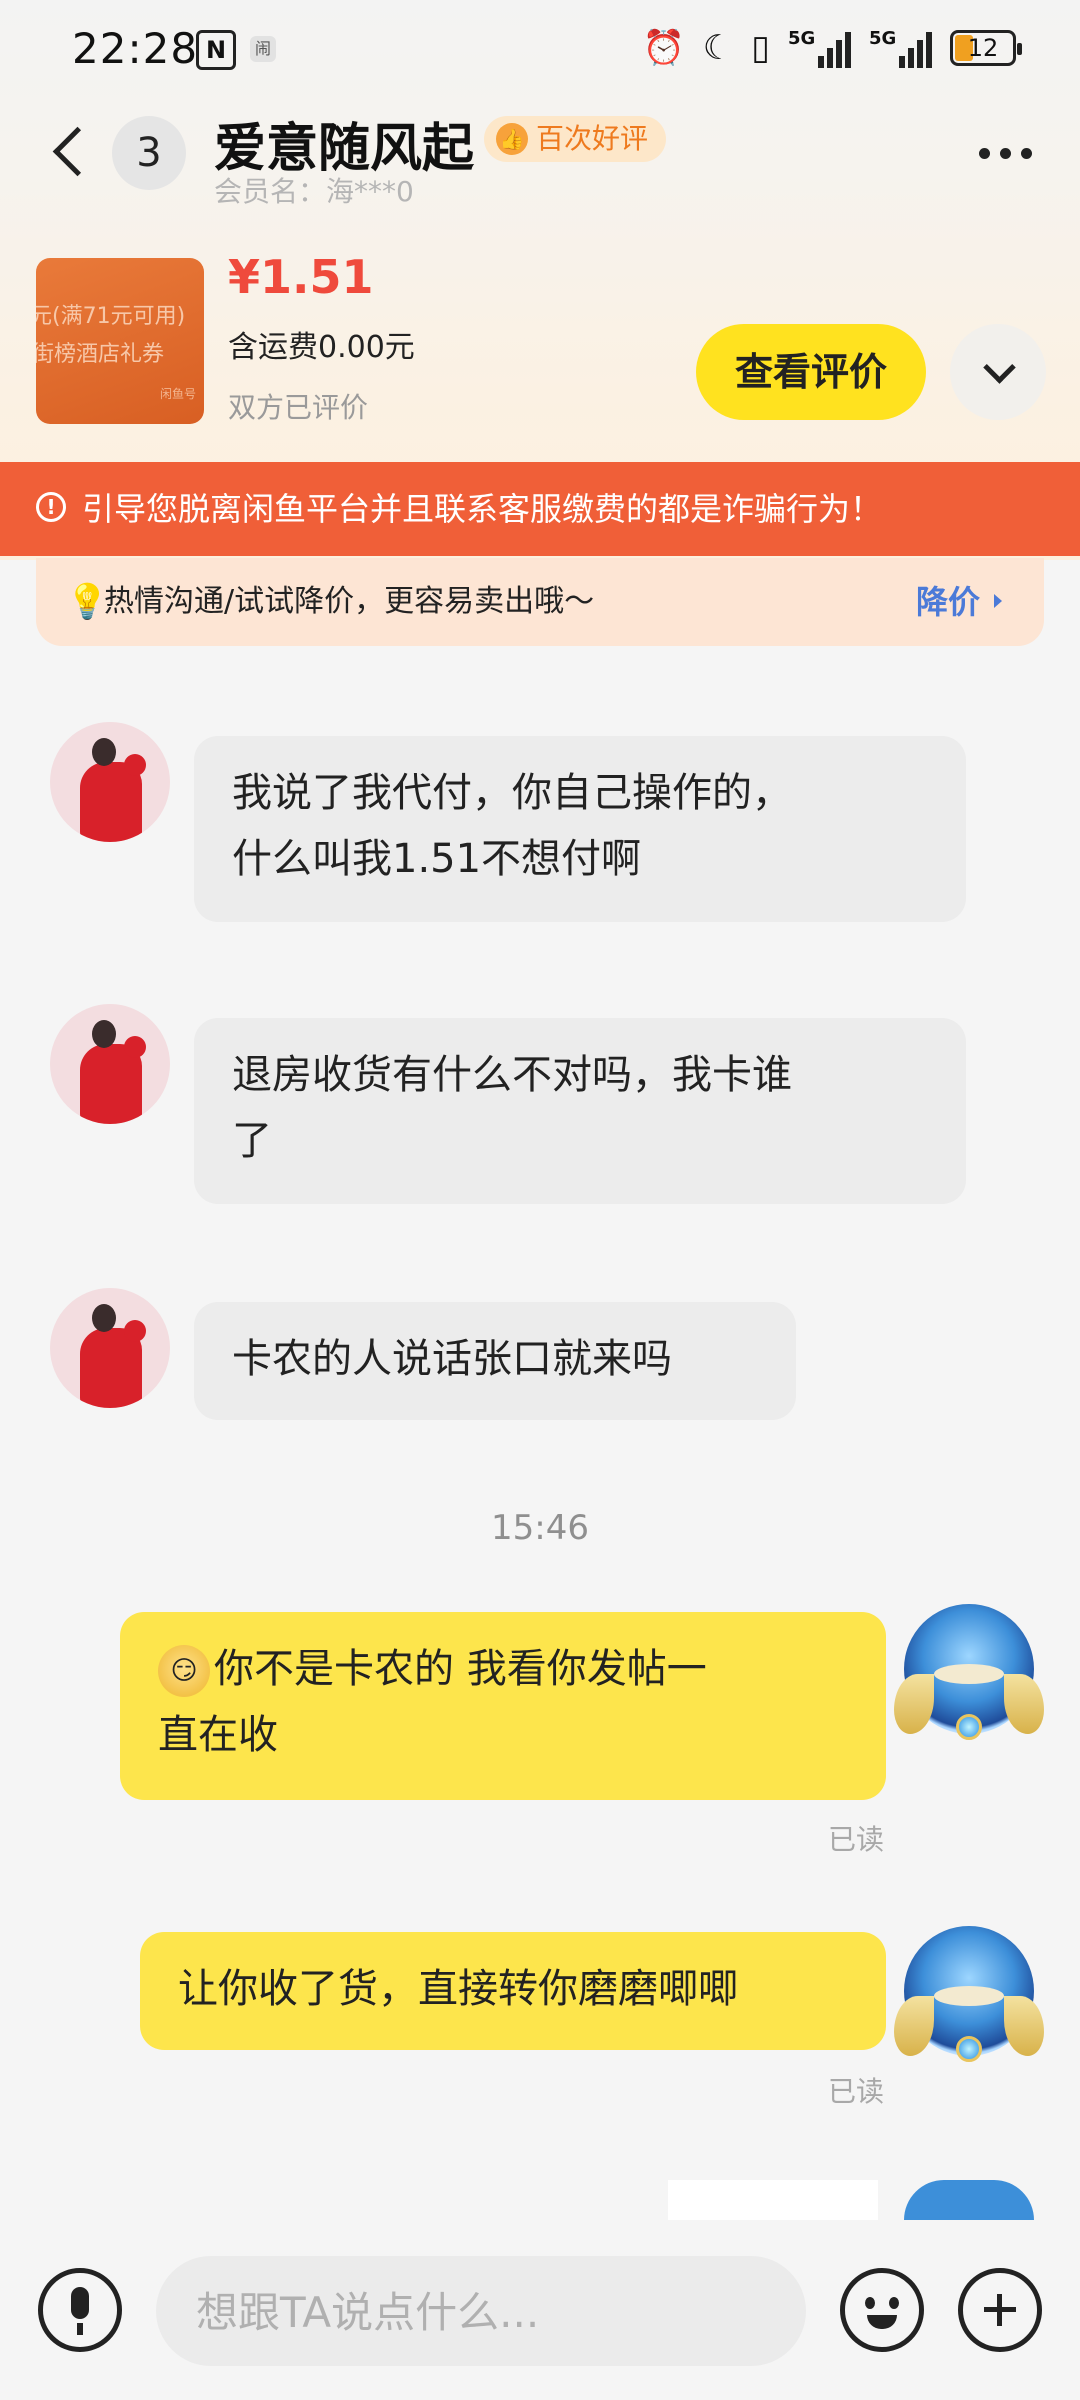  Describe the element at coordinates (120, 341) in the screenshot. I see `product-thumbnail: 元(满71元可用) 街榜酒店礼券 闲鱼号` at that location.